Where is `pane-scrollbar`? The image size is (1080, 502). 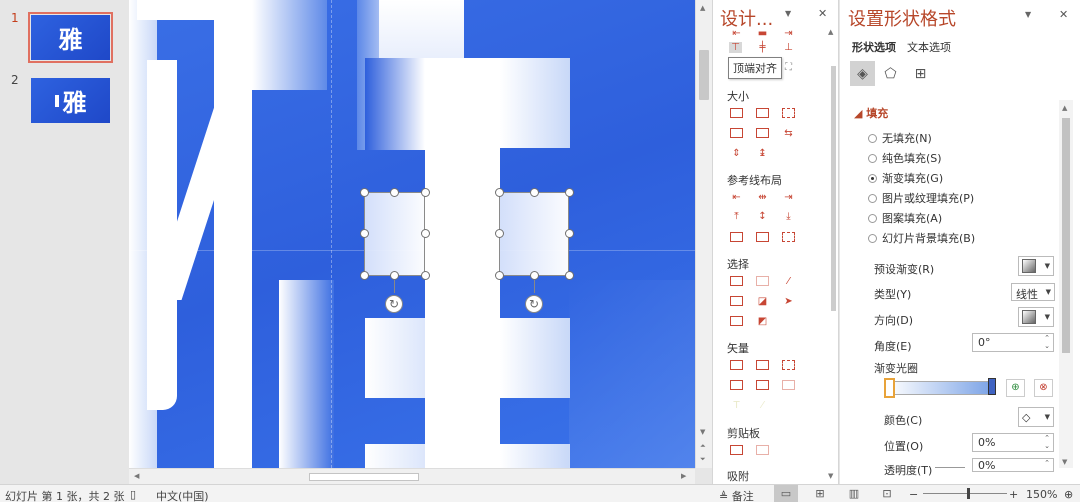
pane-scrollbar is located at coordinates (833, 188).